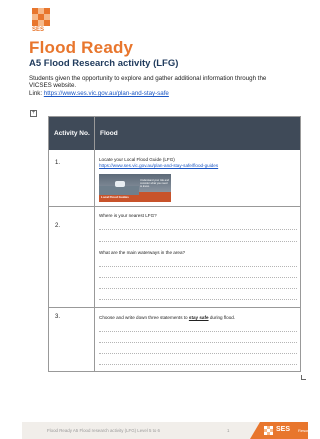  Describe the element at coordinates (228, 430) in the screenshot. I see `footer-page-number: 1` at that location.